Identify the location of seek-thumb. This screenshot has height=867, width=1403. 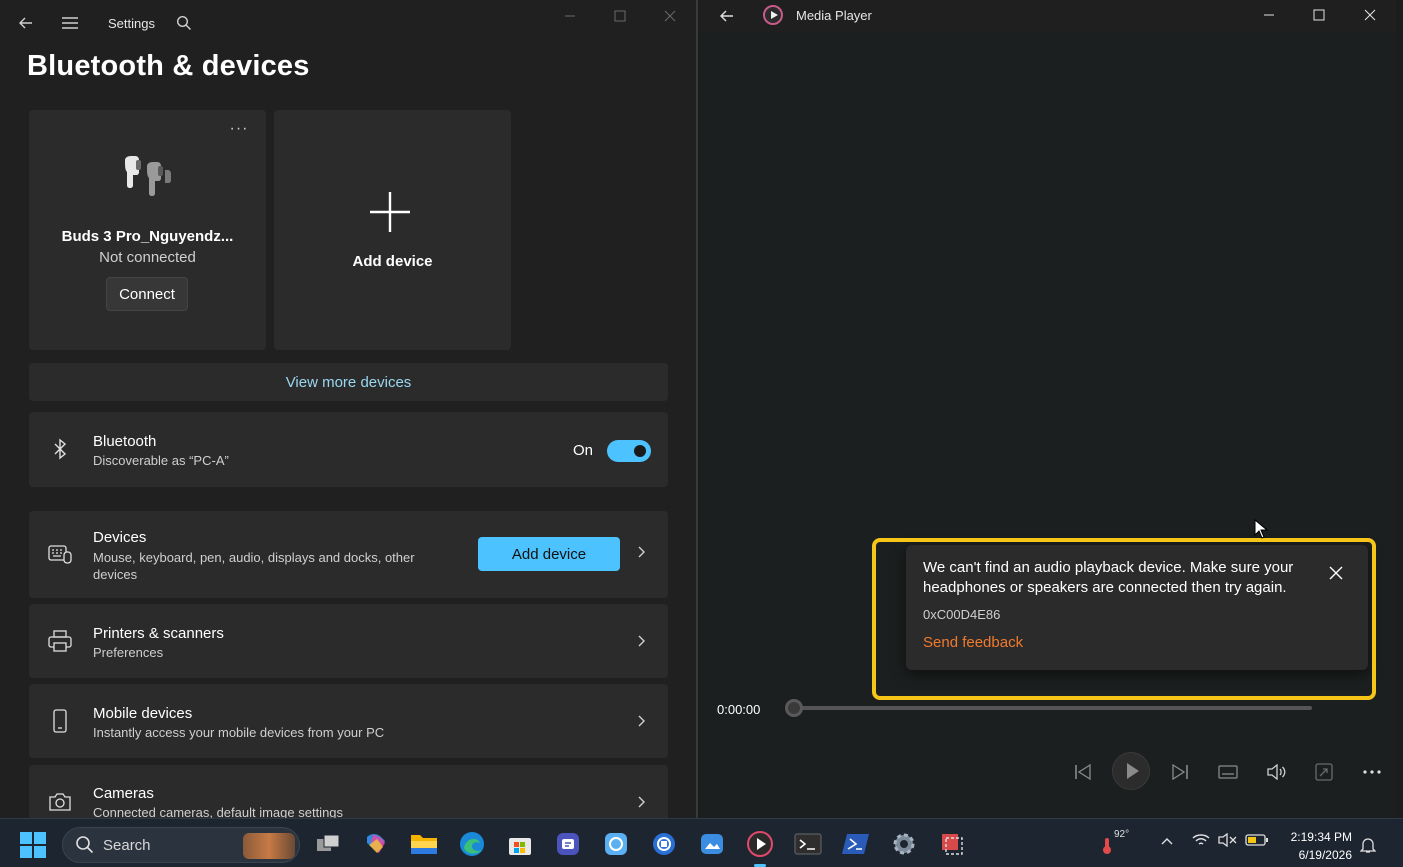
(794, 708).